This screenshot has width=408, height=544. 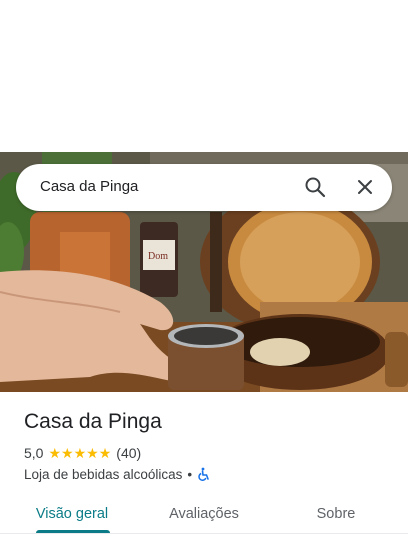 What do you see at coordinates (128, 453) in the screenshot?
I see `reviews-count: (40)` at bounding box center [128, 453].